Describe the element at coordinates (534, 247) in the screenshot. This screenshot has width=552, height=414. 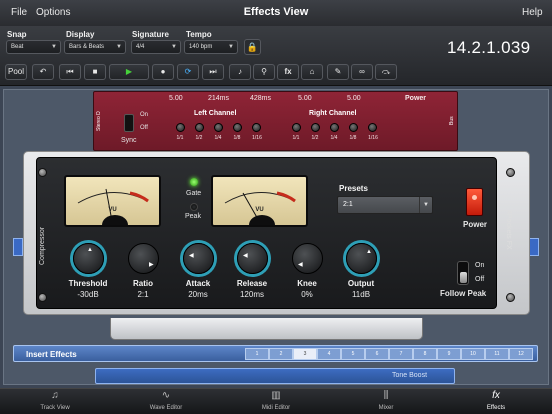
I see `rack-side-tab-right` at that location.